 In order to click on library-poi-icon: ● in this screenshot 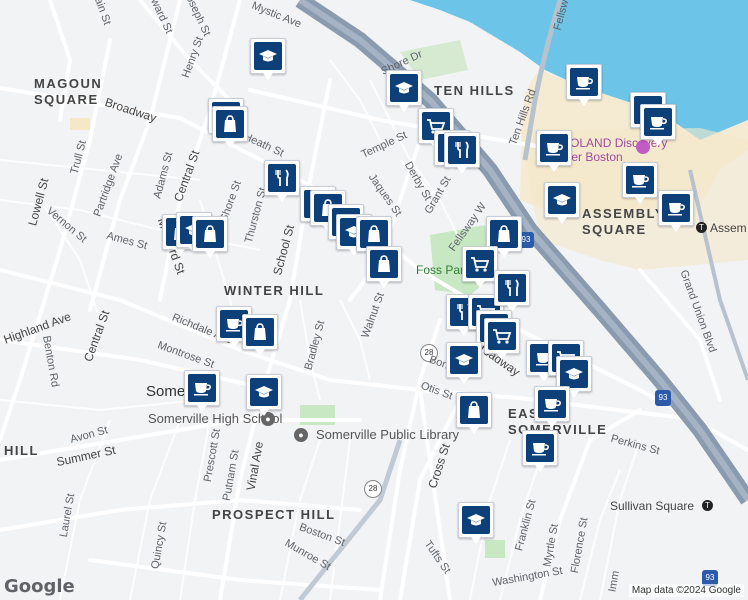, I will do `click(301, 435)`.